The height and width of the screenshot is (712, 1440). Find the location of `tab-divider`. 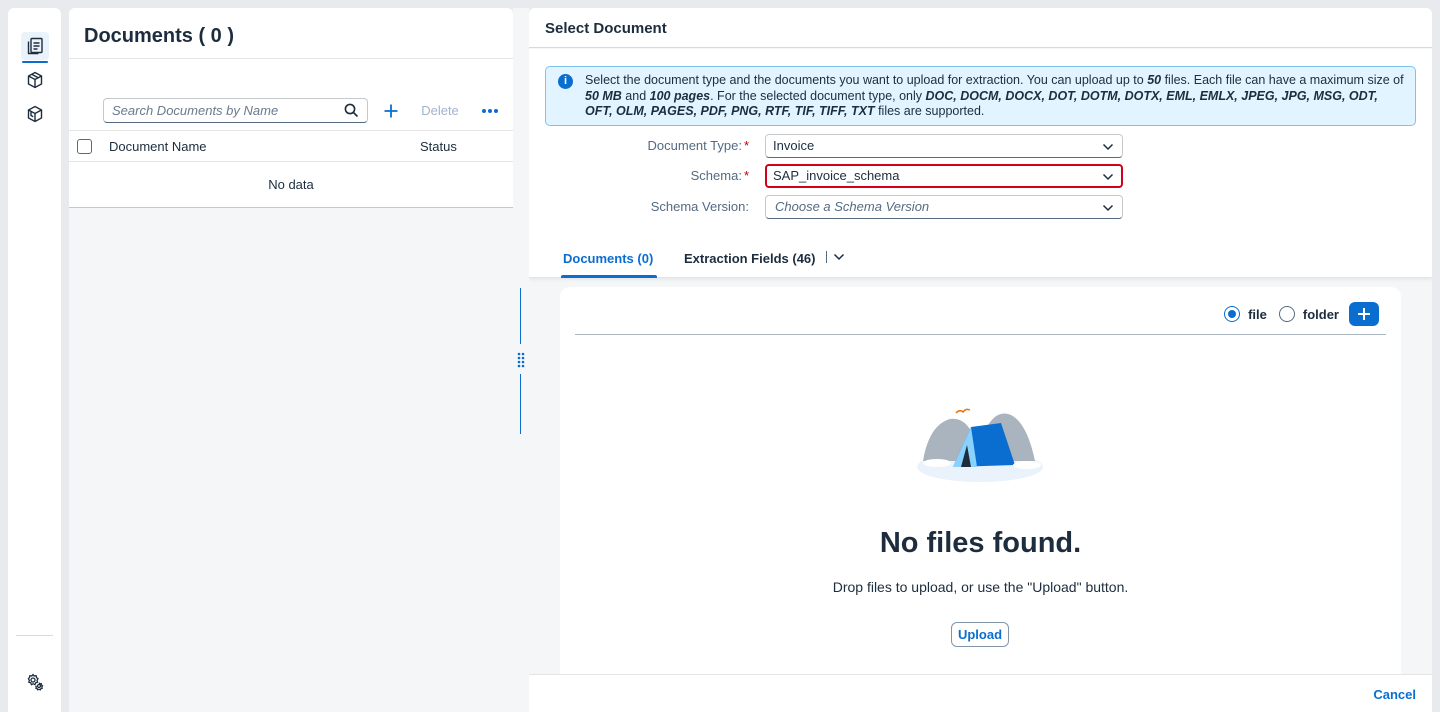

tab-divider is located at coordinates (826, 257).